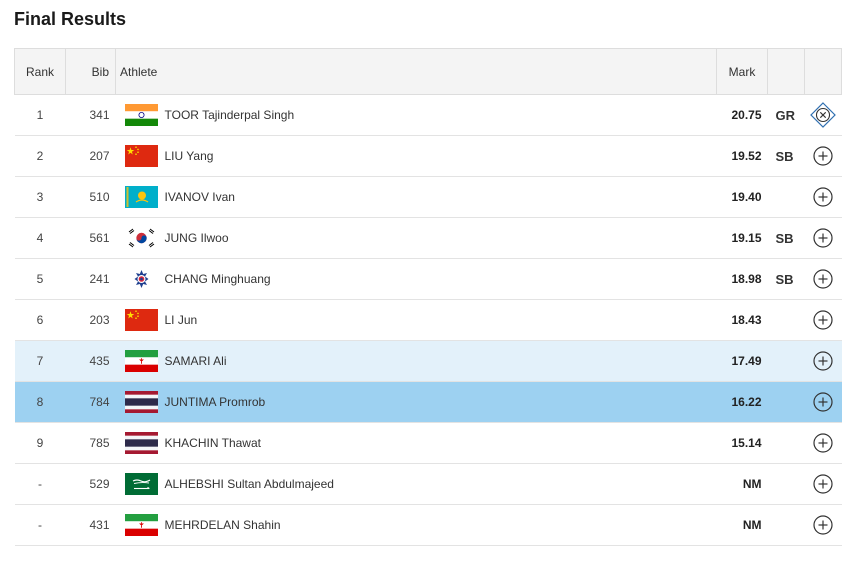 This screenshot has height=583, width=852. I want to click on chinese-taipei-flag-icon, so click(141, 279).